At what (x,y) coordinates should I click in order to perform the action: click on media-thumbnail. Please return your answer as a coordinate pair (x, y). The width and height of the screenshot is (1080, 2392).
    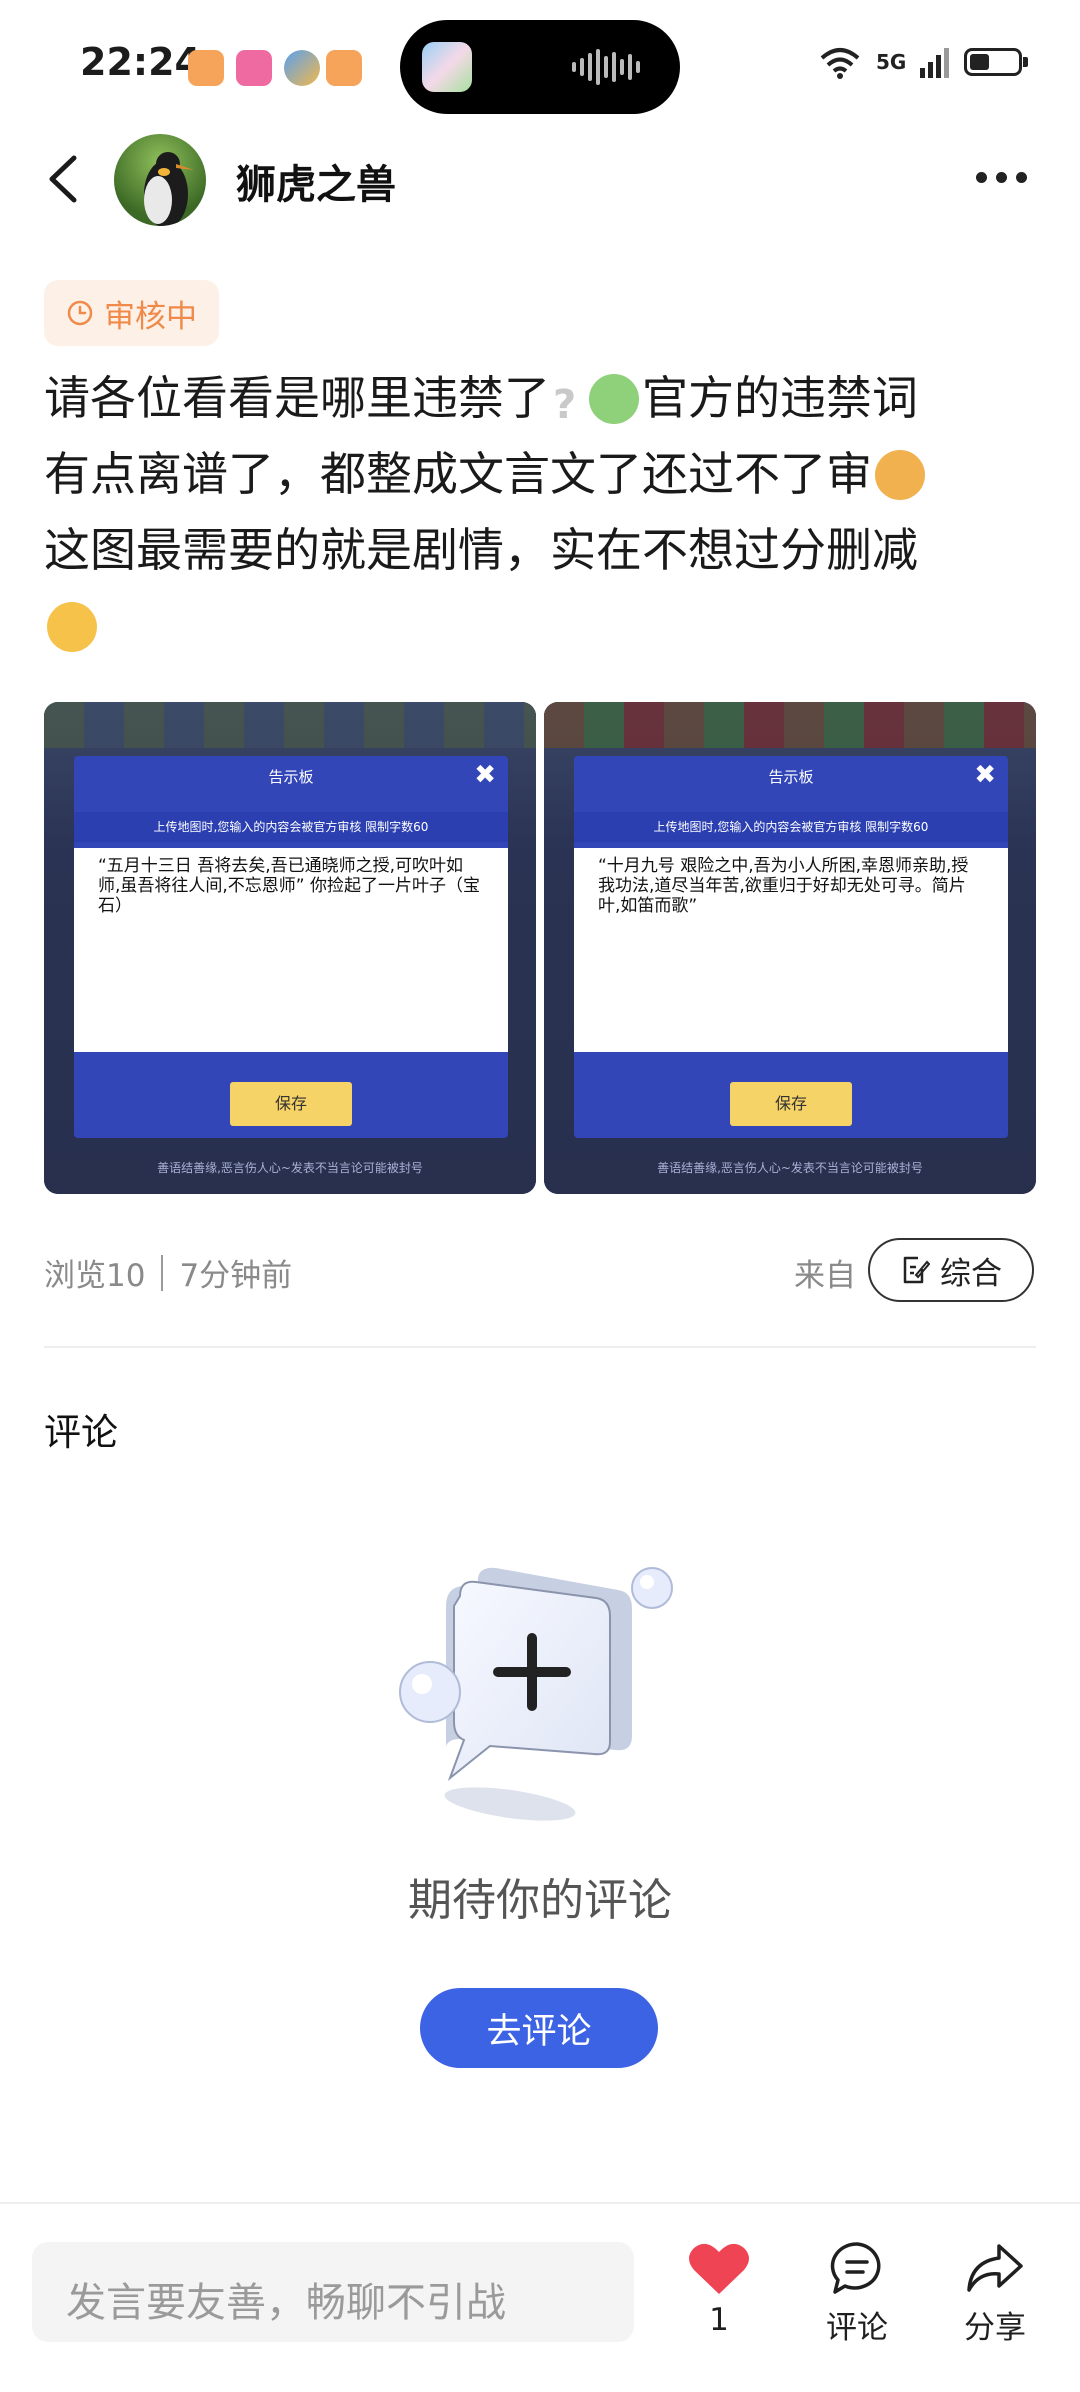
    Looking at the image, I should click on (447, 67).